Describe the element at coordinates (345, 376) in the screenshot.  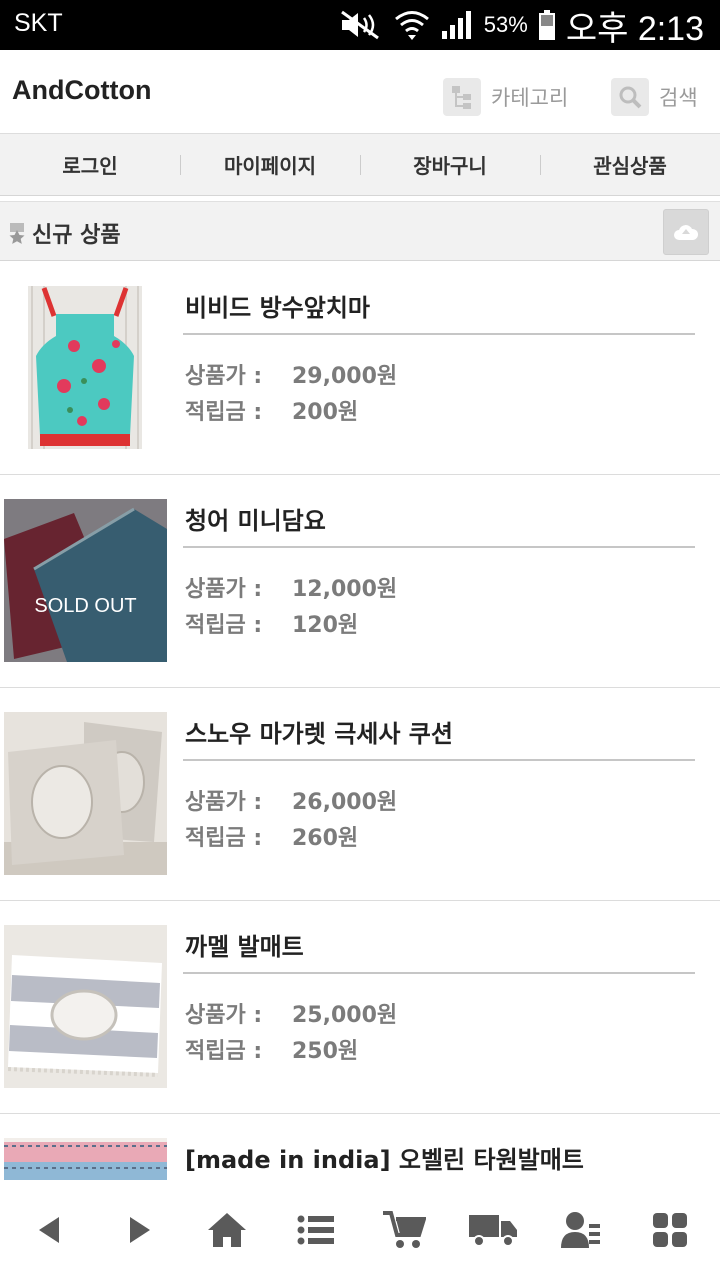
I see `product-price: 29,000원` at that location.